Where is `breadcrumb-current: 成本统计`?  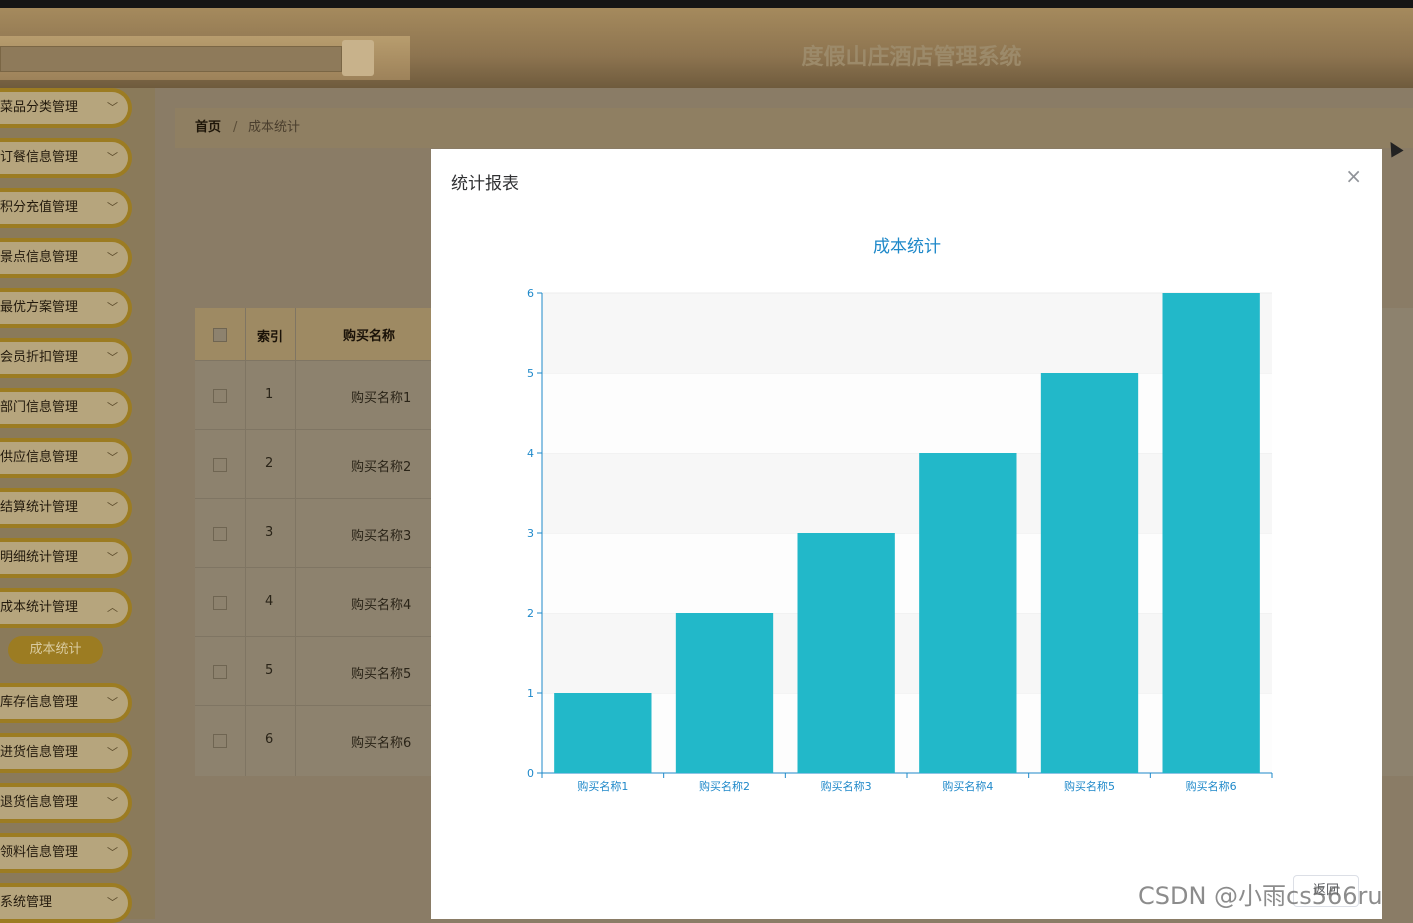 breadcrumb-current: 成本统计 is located at coordinates (274, 127).